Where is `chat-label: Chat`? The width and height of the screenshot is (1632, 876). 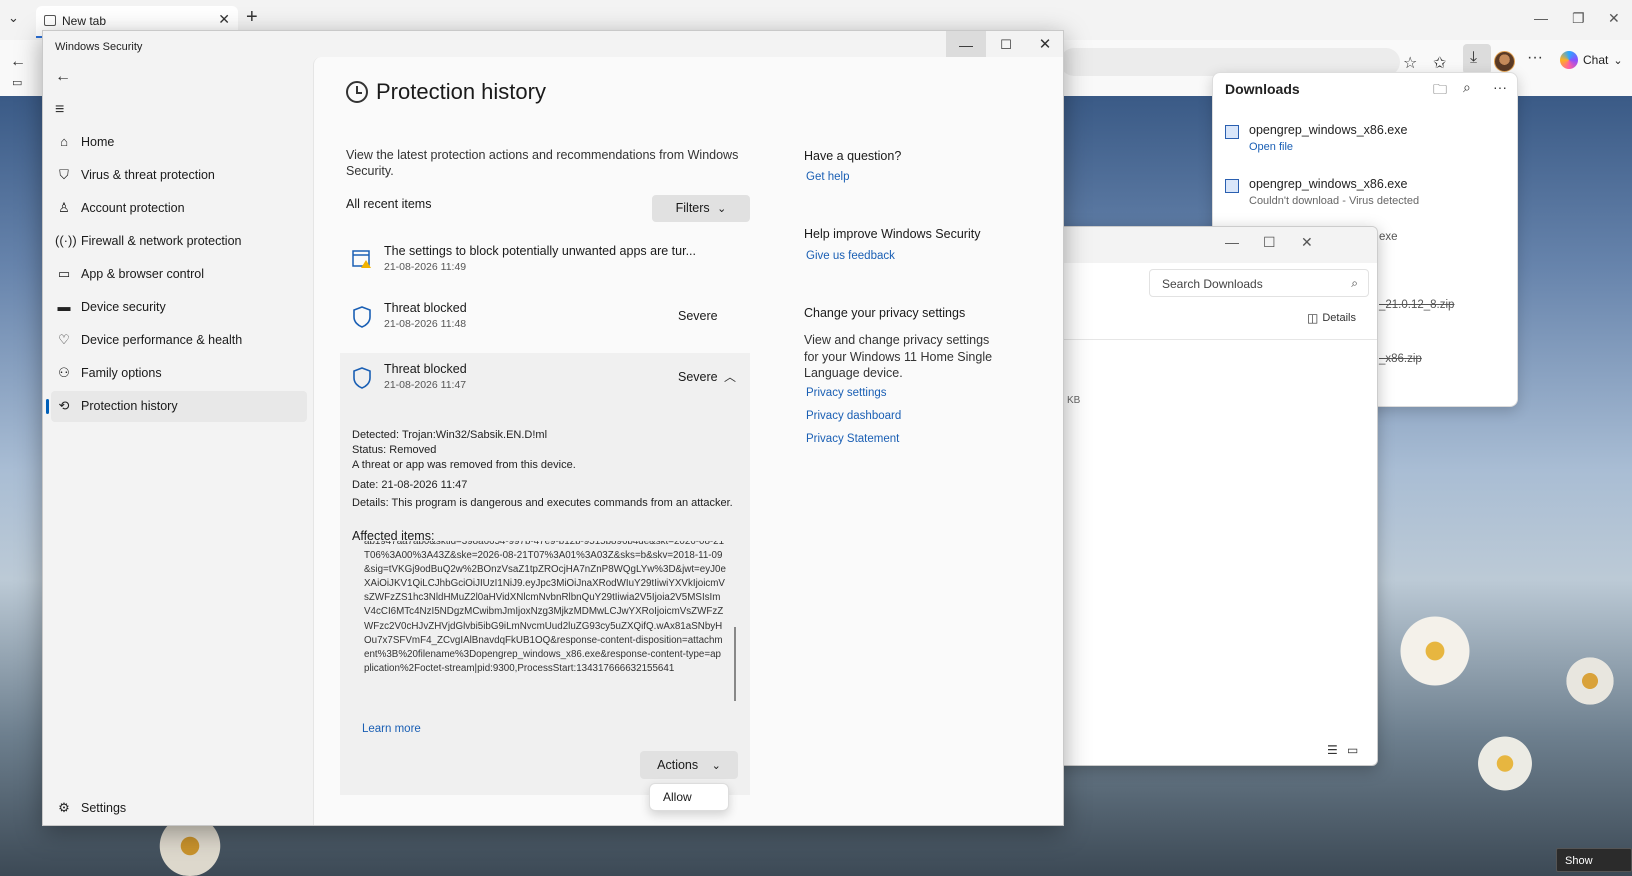
chat-label: Chat is located at coordinates (1596, 60).